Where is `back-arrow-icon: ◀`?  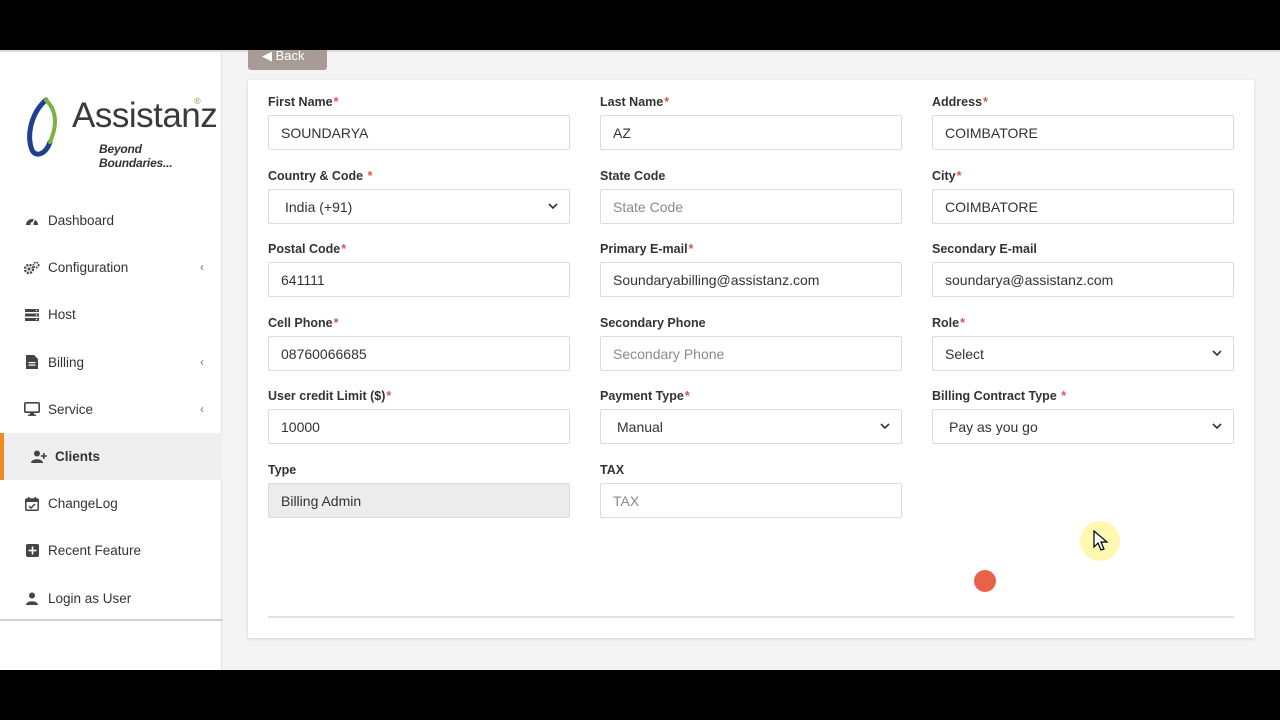
back-arrow-icon: ◀ is located at coordinates (269, 56).